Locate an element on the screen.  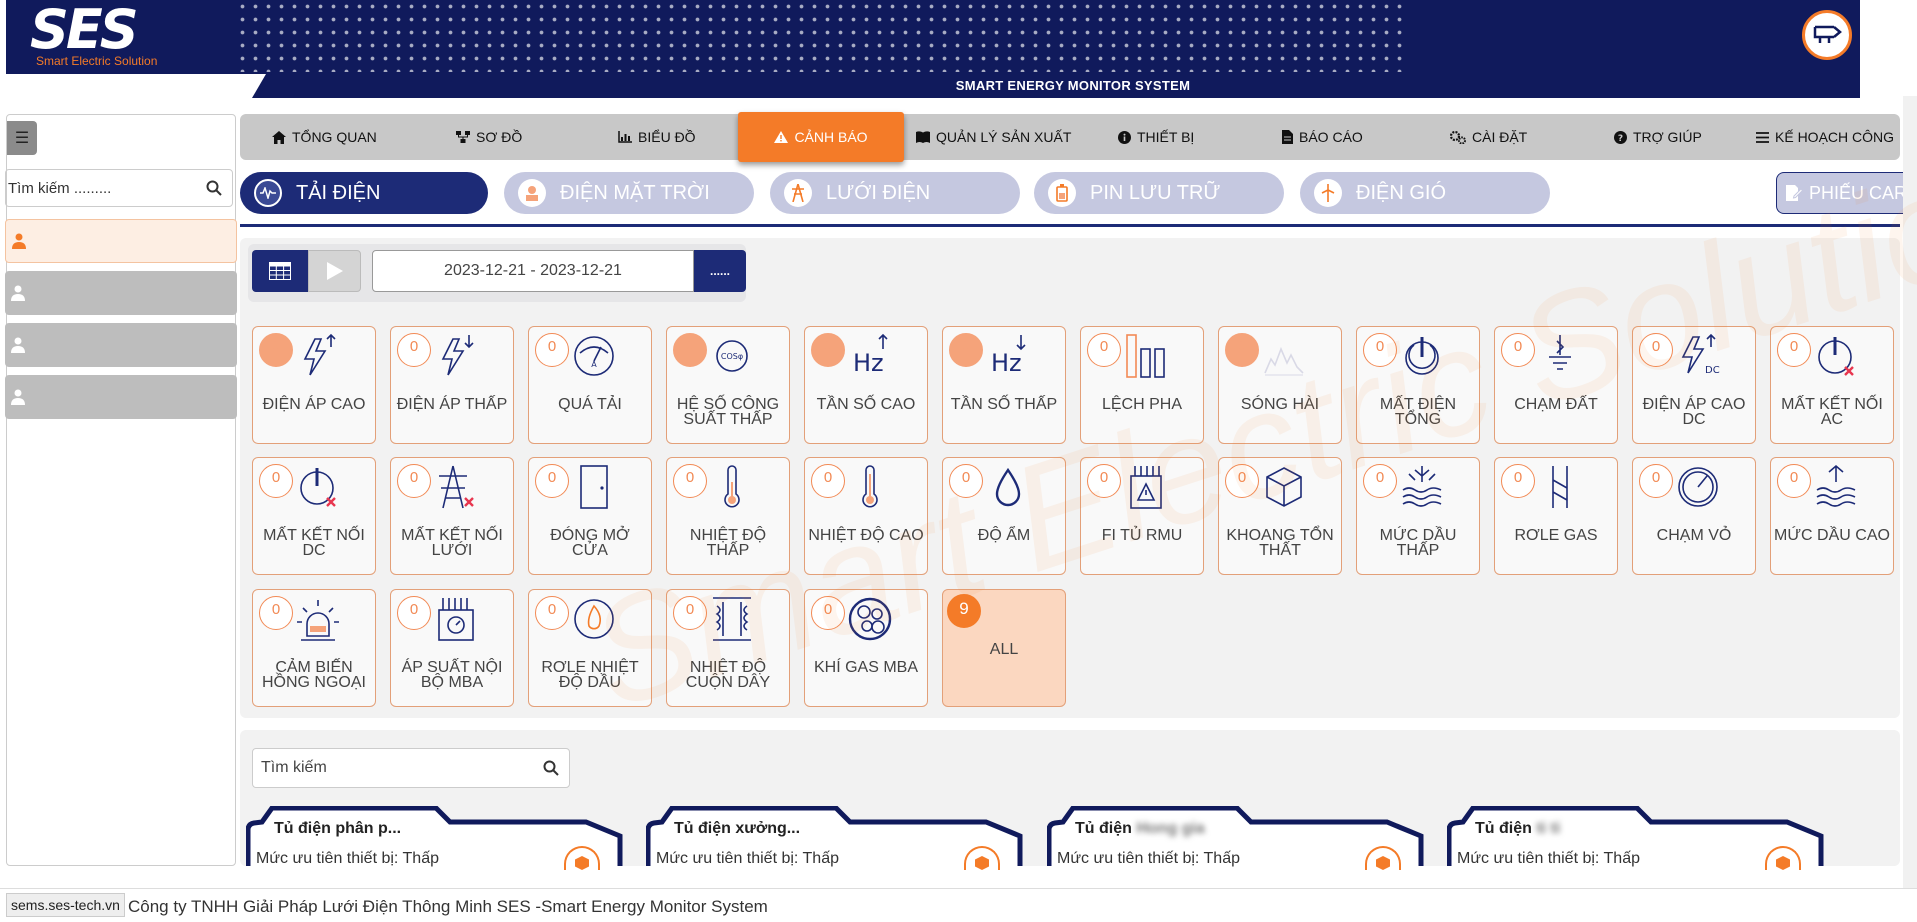
alarm-card: 0 ĐỘ ẨM is located at coordinates (1004, 516).